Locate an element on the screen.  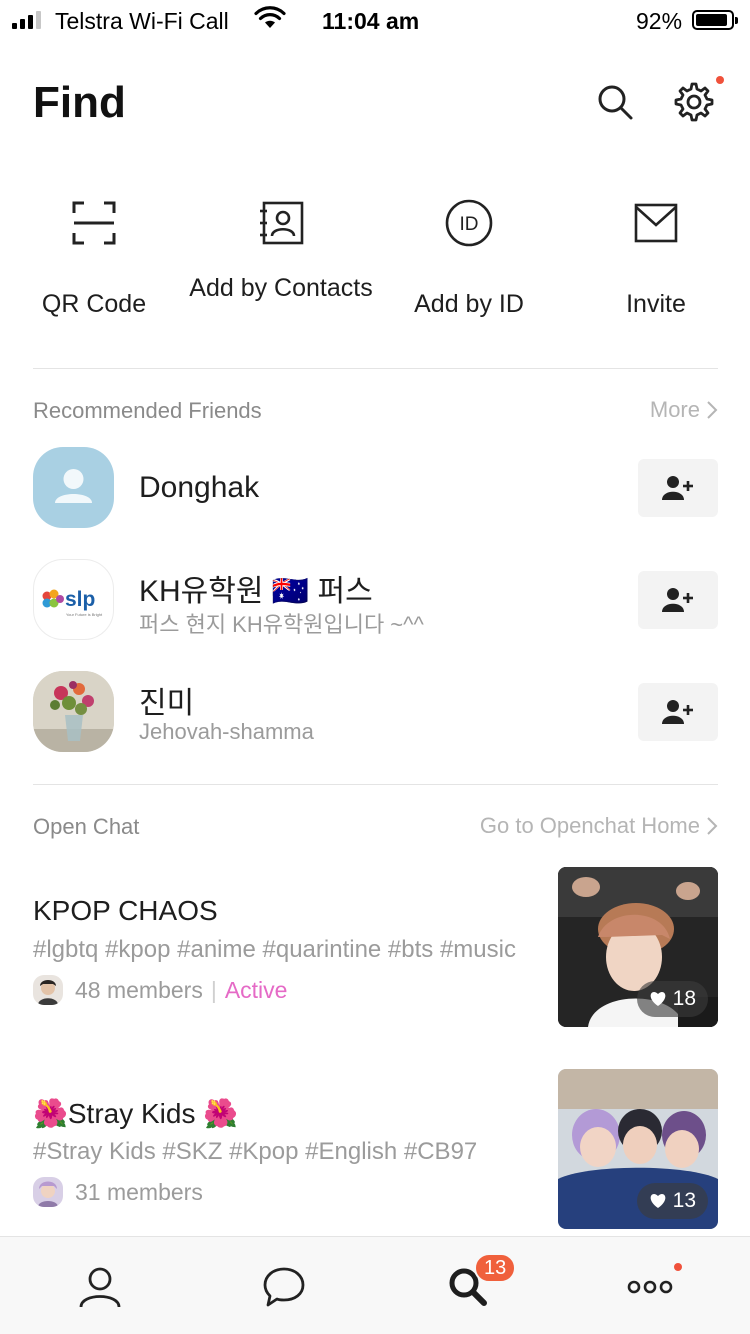
svg-text: Your Future is Bright is located at coordinates (84, 614).